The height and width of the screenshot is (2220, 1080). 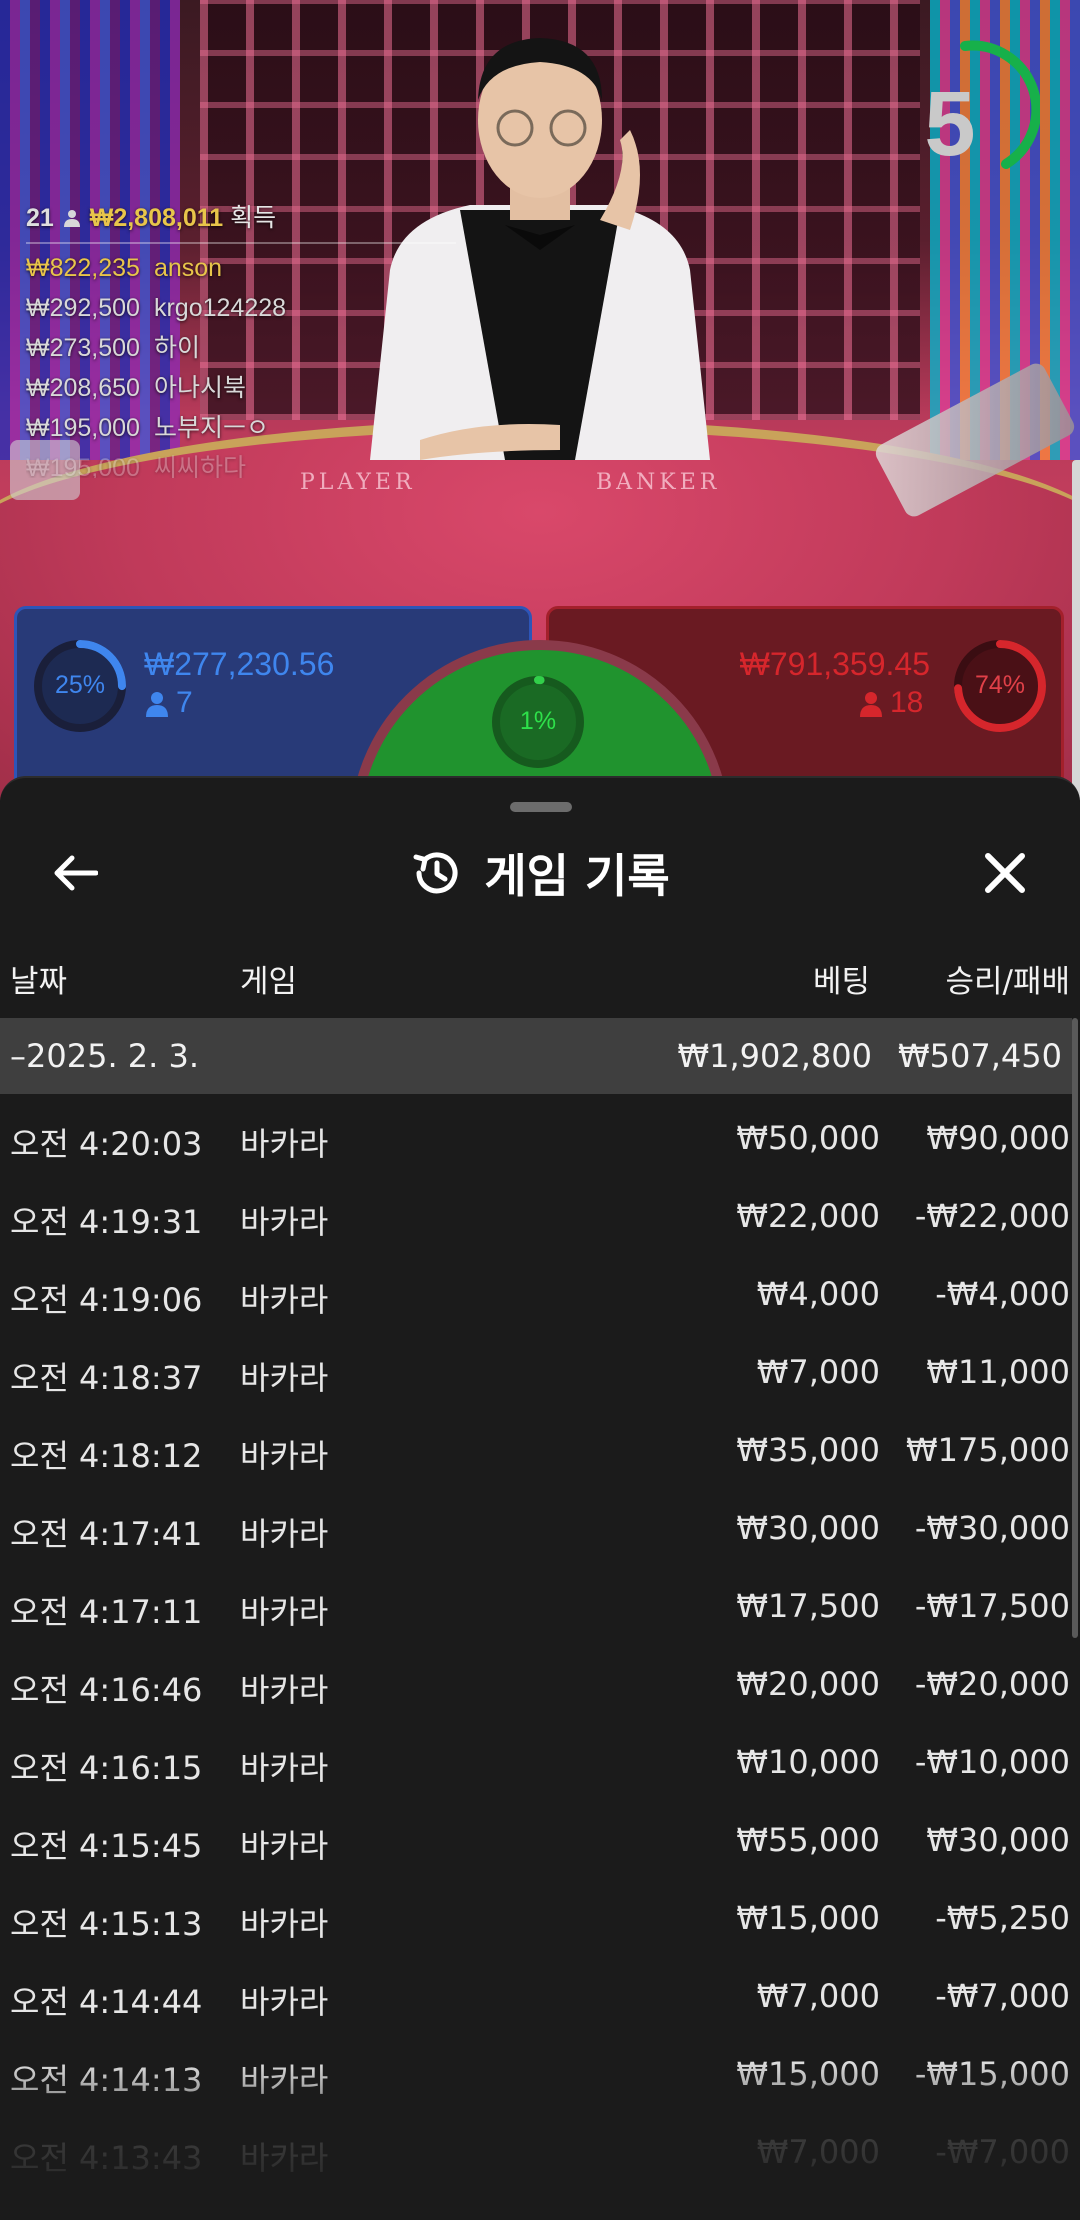 I want to click on close-icon, so click(x=1005, y=873).